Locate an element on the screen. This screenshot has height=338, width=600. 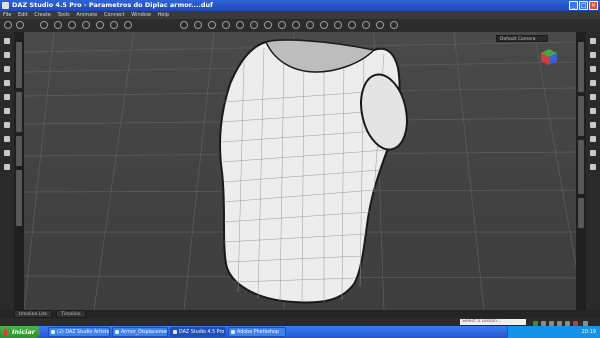
left-toolbar is located at coordinates (7, 171).